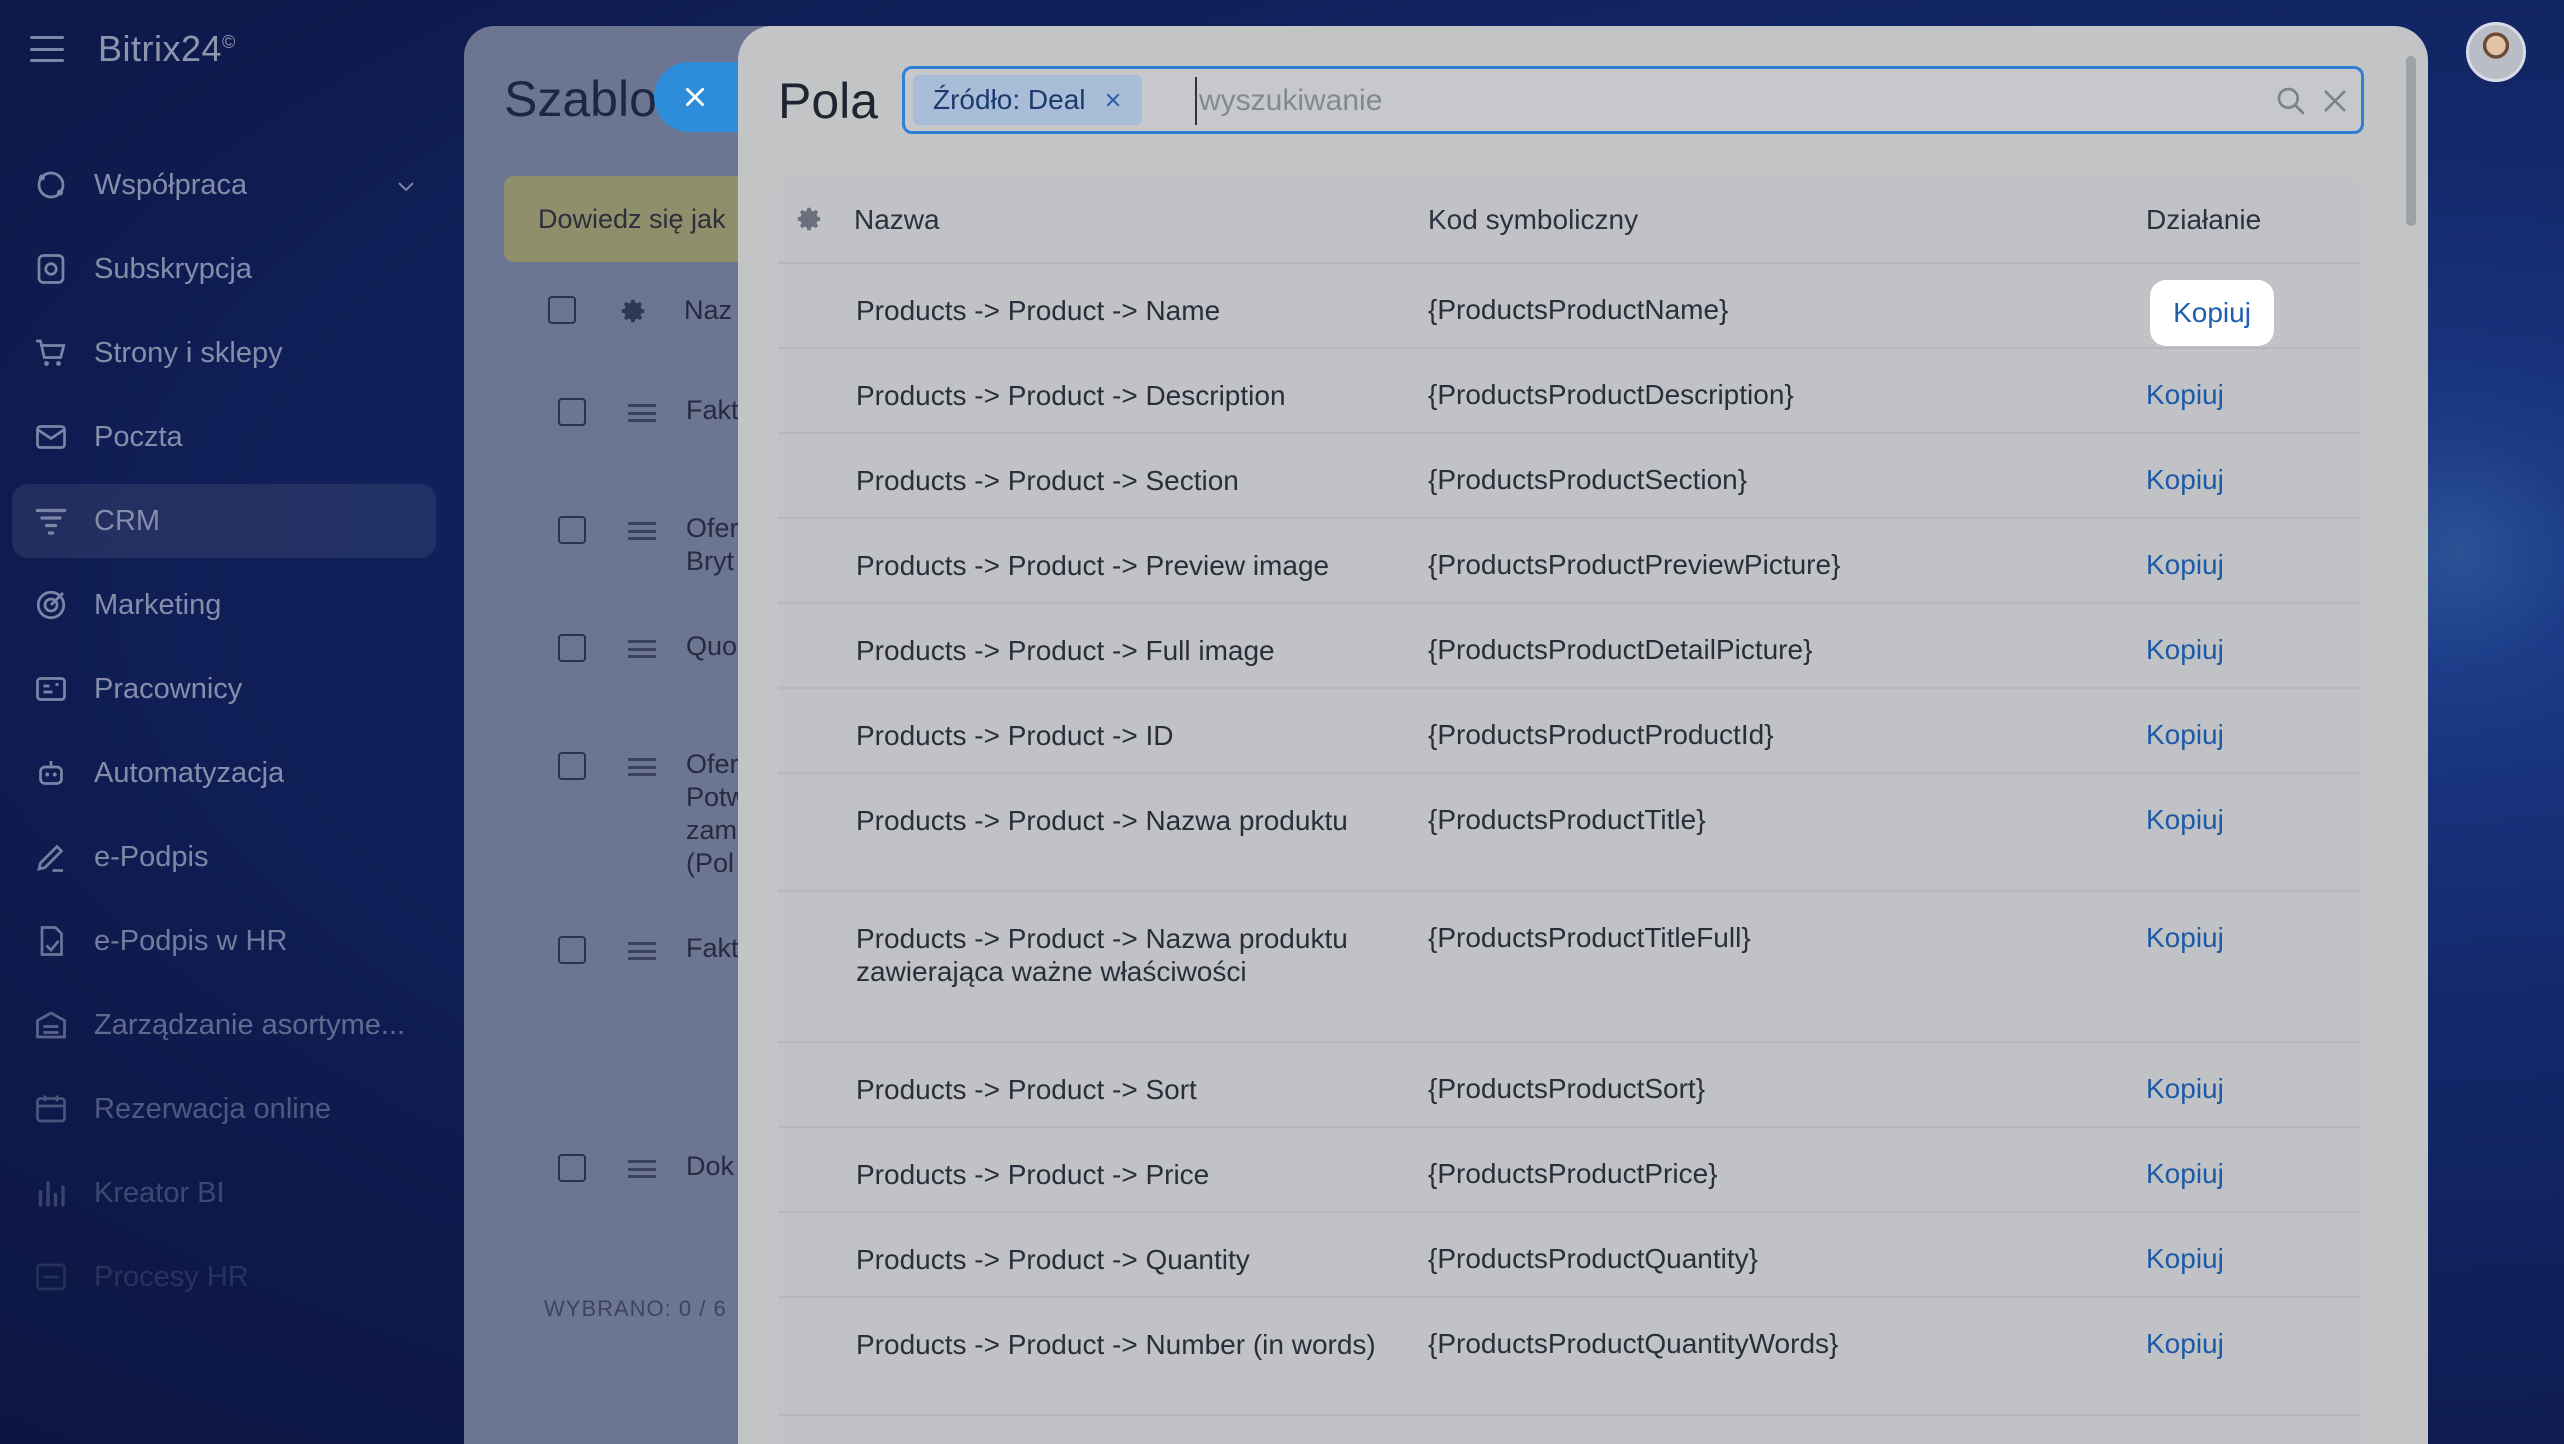 The height and width of the screenshot is (1444, 2564). Describe the element at coordinates (580, 99) in the screenshot. I see `templates-panel-title: Szablo` at that location.